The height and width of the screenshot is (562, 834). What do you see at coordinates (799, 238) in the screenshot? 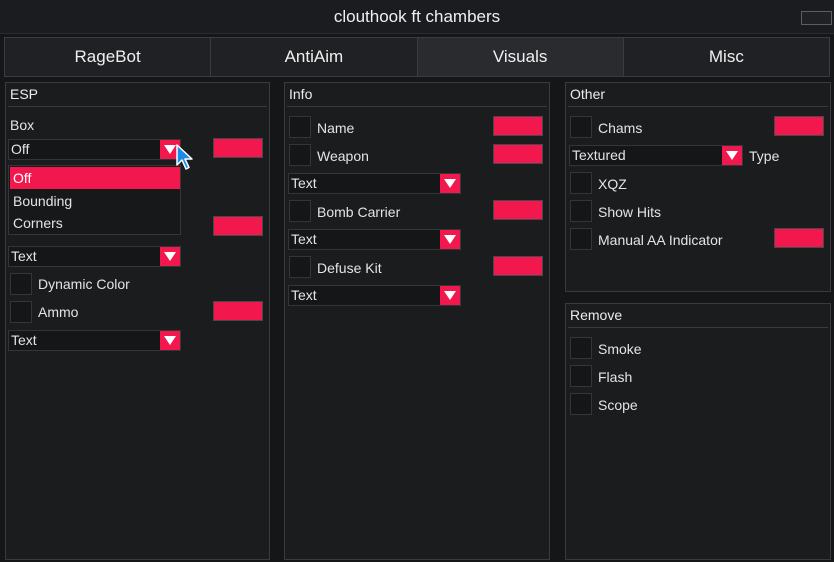
I see `manual-aa-indicator-color-swatch` at bounding box center [799, 238].